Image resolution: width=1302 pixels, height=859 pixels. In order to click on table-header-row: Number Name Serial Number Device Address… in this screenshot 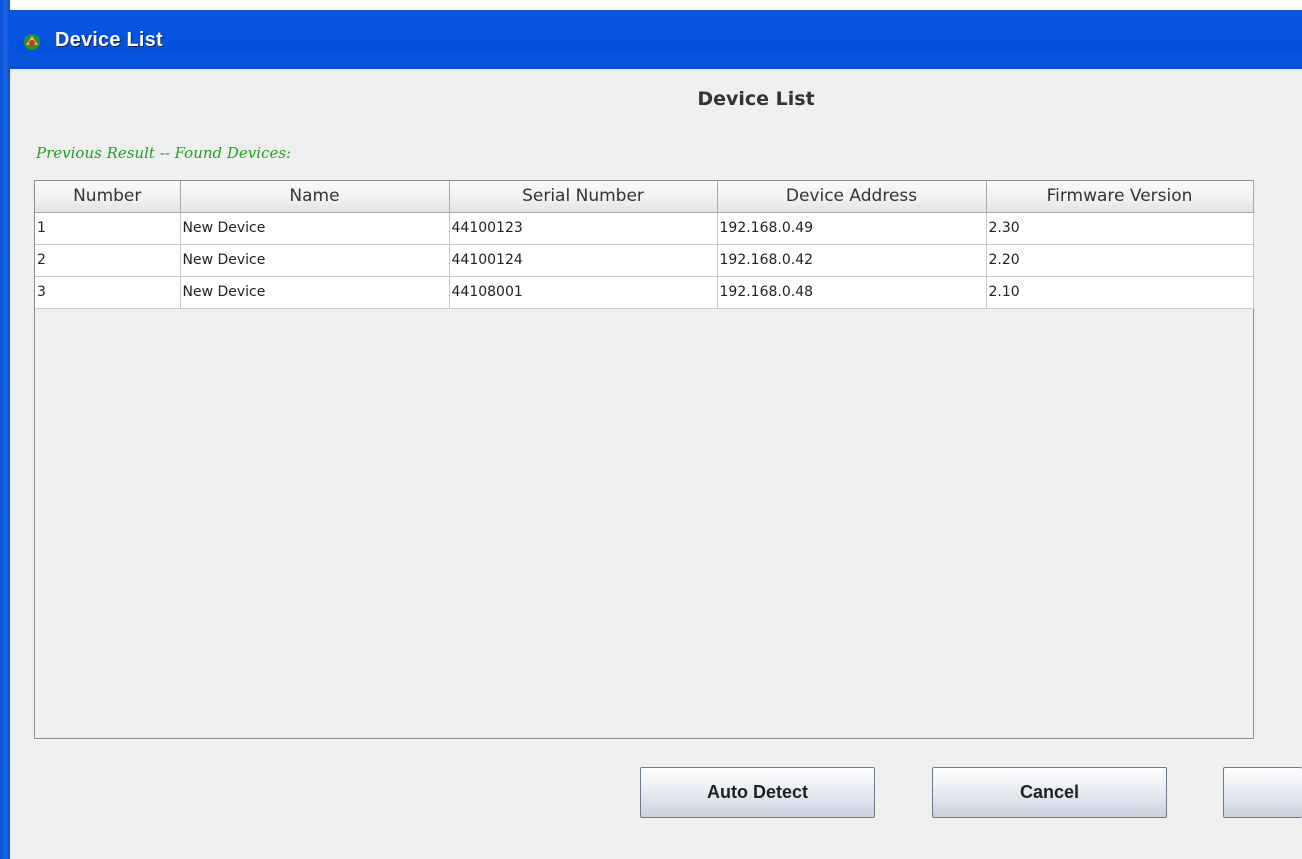, I will do `click(644, 197)`.